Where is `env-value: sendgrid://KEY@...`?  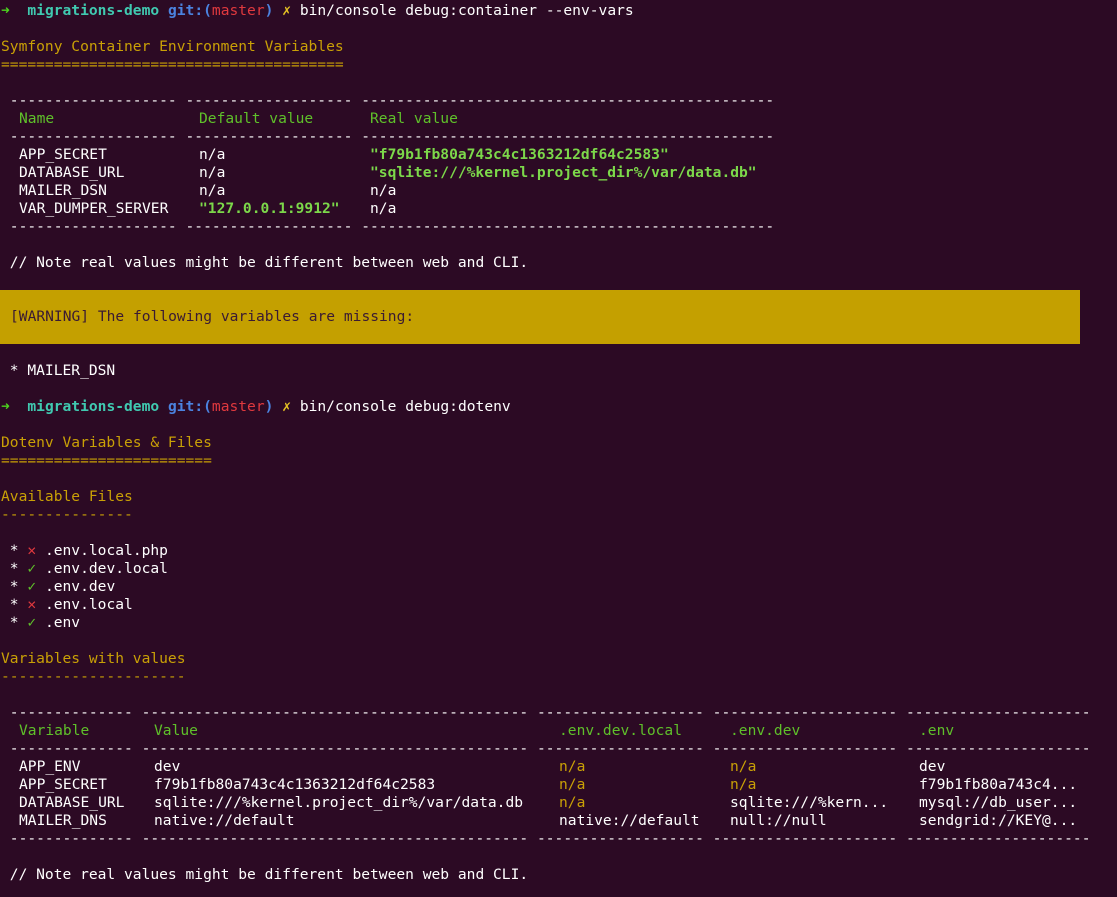 env-value: sendgrid://KEY@... is located at coordinates (998, 820).